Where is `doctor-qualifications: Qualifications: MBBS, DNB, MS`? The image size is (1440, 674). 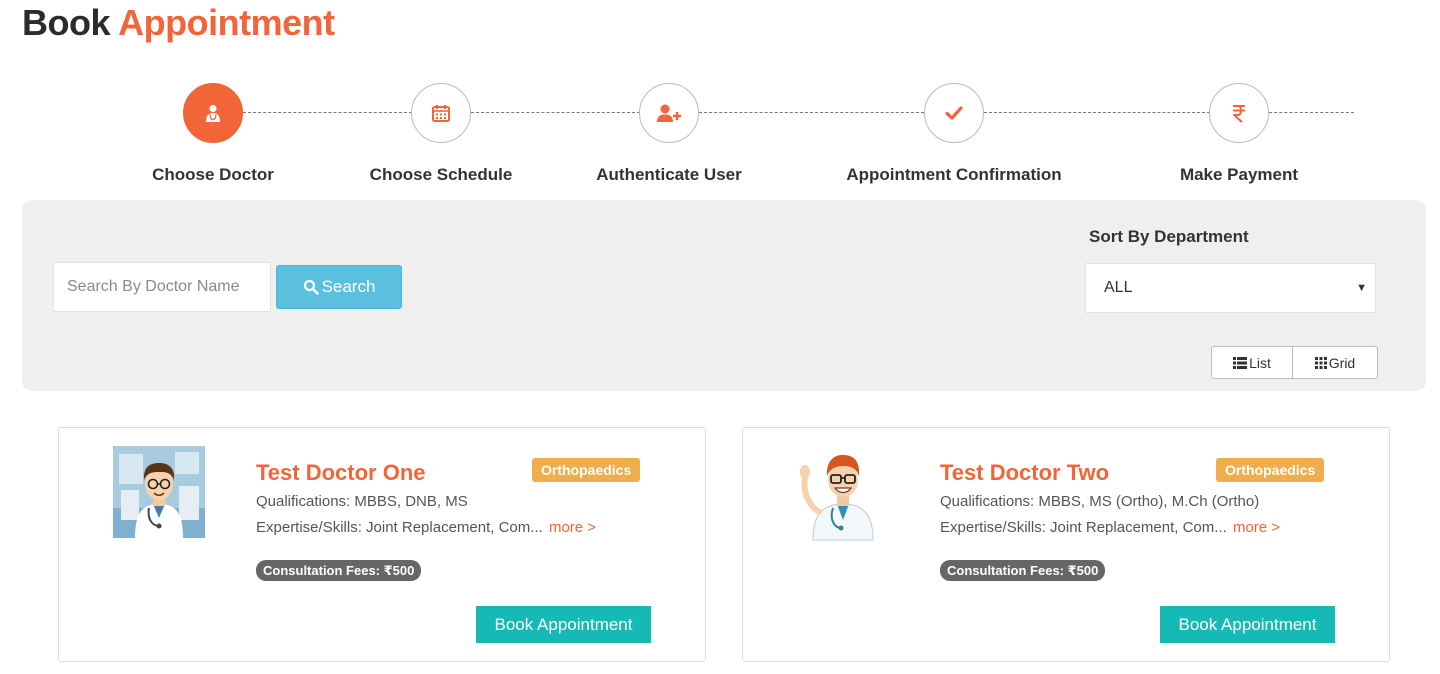
doctor-qualifications: Qualifications: MBBS, DNB, MS is located at coordinates (362, 501).